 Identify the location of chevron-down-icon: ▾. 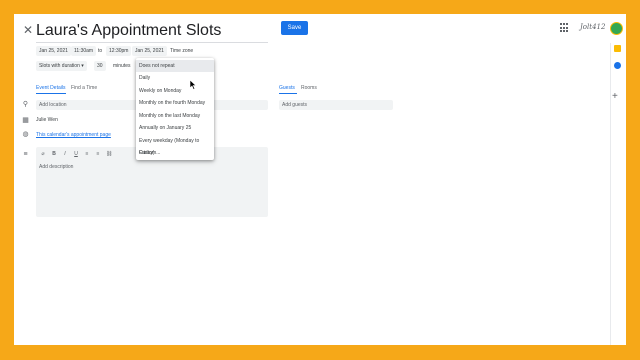
(82, 66).